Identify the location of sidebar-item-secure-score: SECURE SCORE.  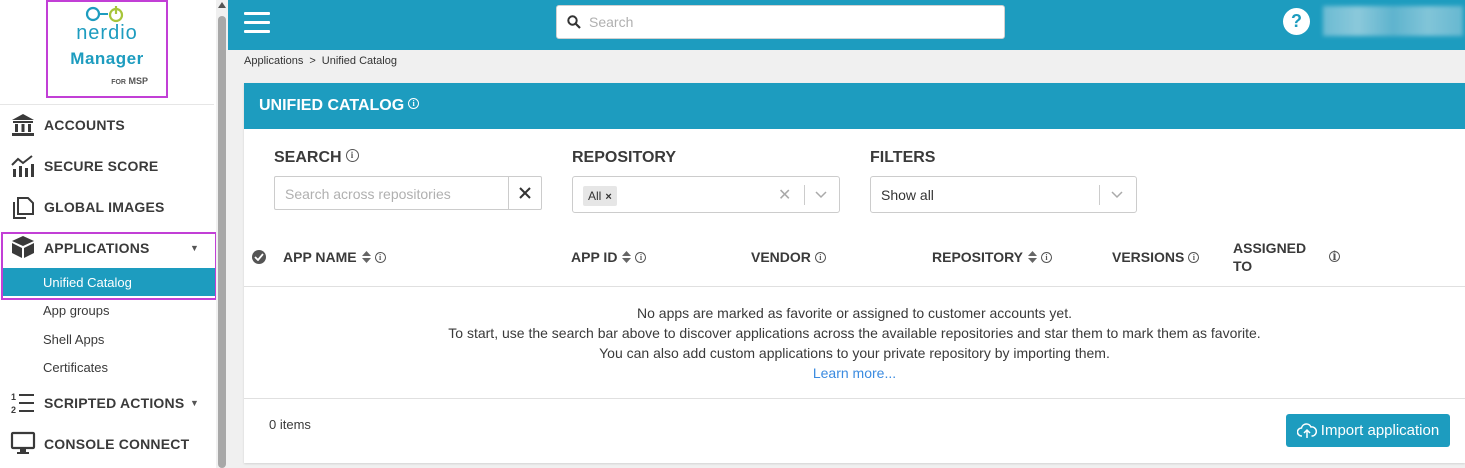
(107, 166).